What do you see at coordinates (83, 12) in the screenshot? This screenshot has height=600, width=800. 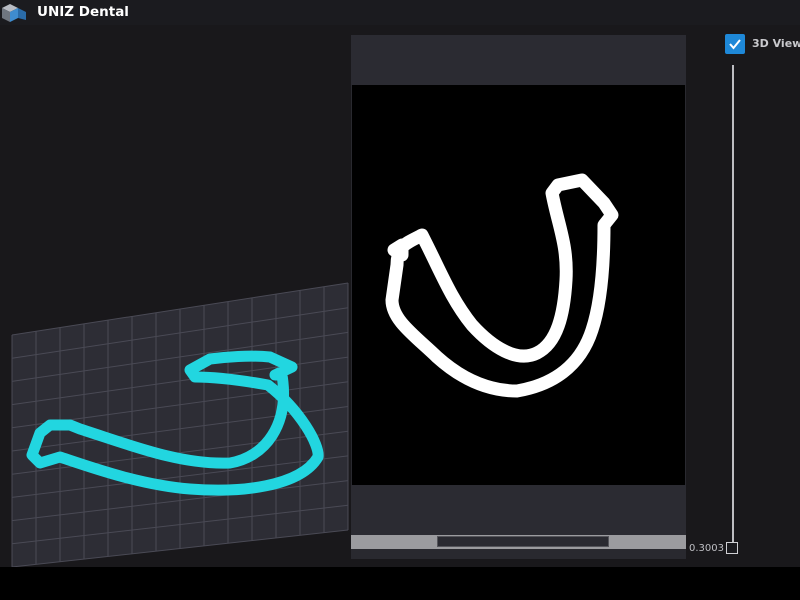 I see `app-title: UNIZ Dental` at bounding box center [83, 12].